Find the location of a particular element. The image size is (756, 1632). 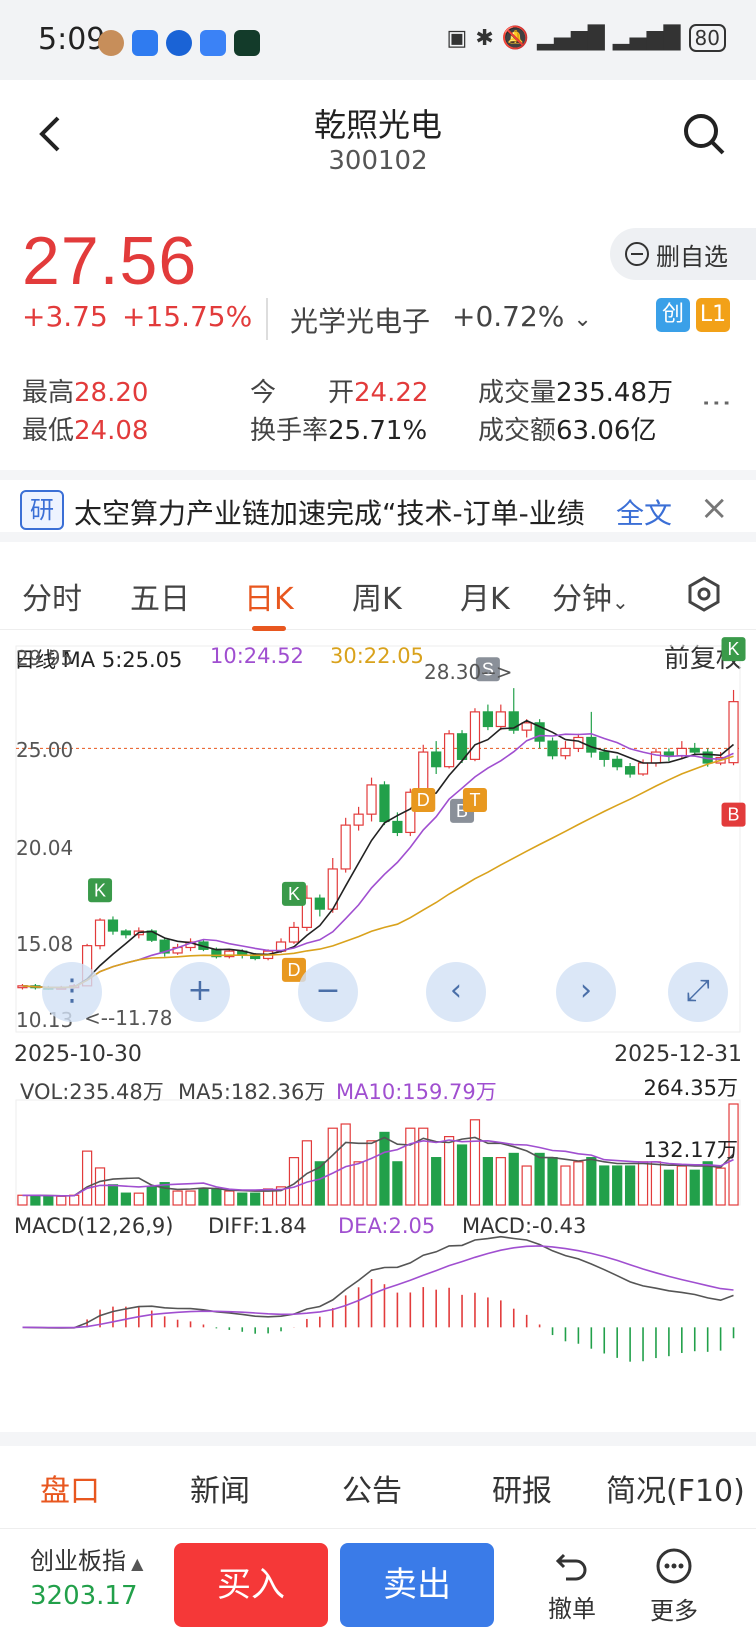

tab-minute: 分钟⌄ is located at coordinates (590, 596).